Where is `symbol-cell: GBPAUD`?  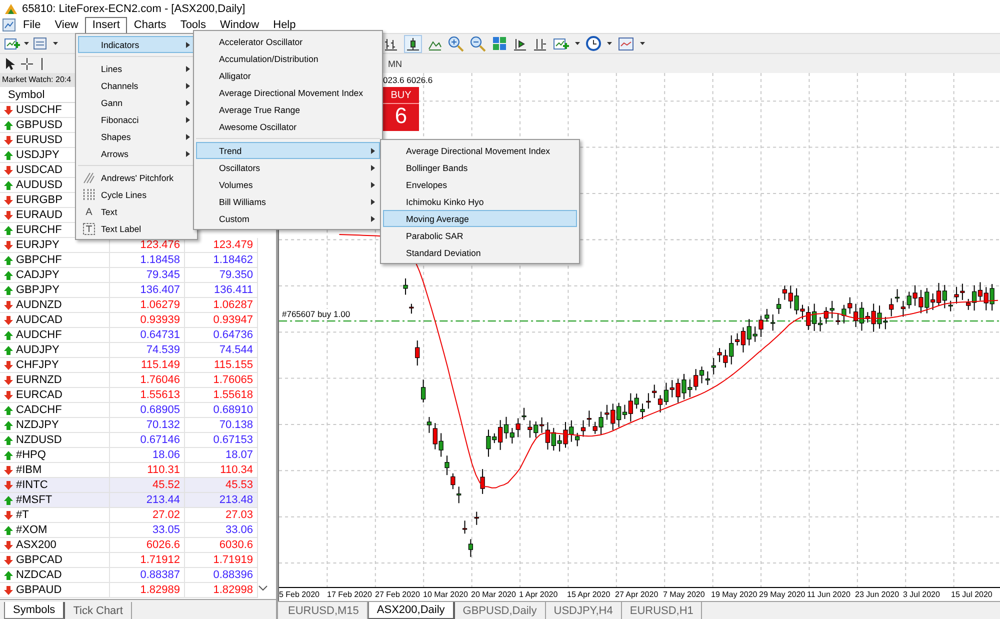 symbol-cell: GBPAUD is located at coordinates (55, 590).